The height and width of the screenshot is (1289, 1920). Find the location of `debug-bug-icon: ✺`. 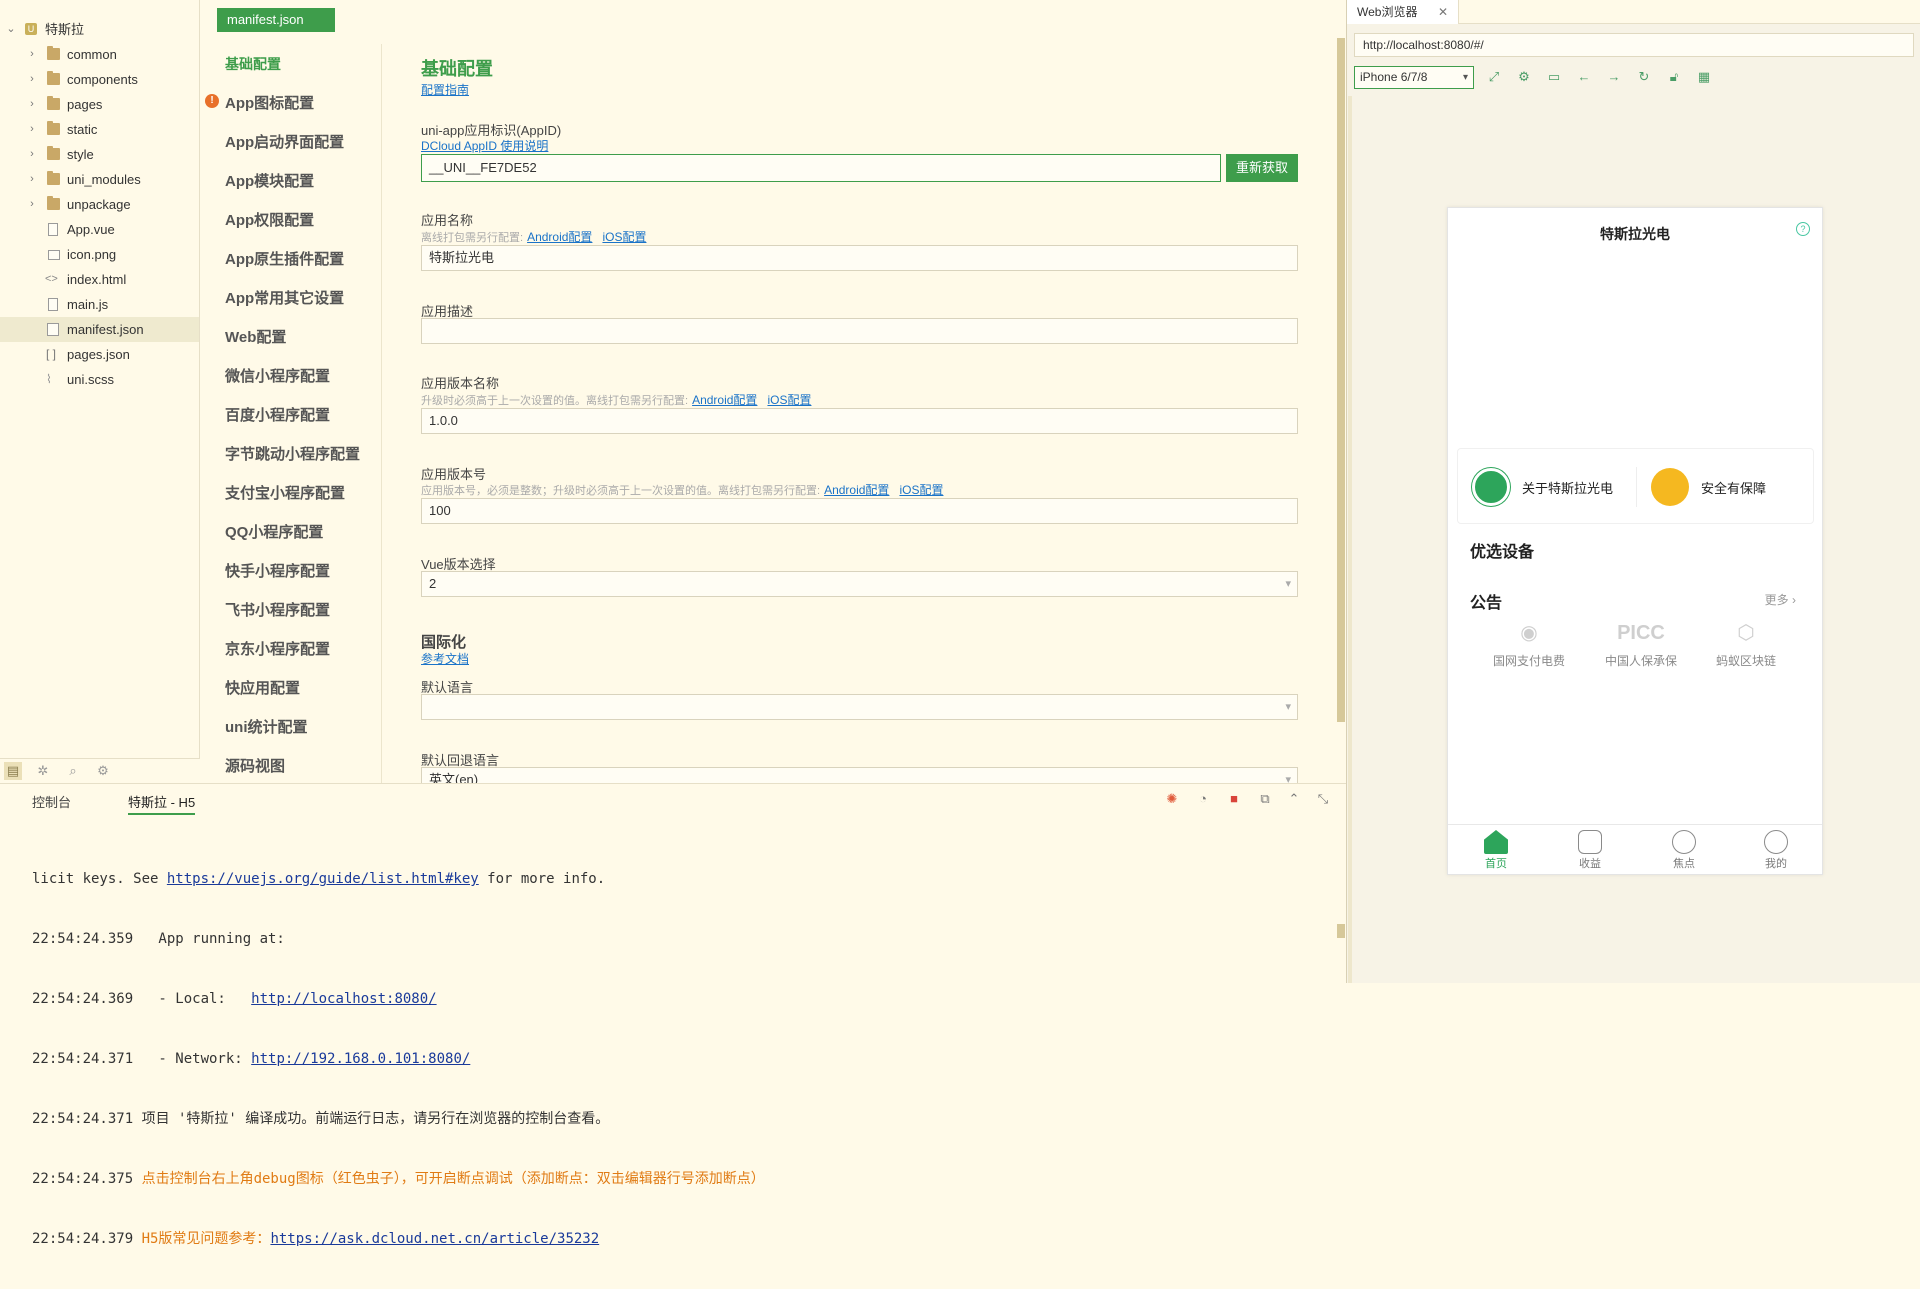

debug-bug-icon: ✺ is located at coordinates (1172, 799).